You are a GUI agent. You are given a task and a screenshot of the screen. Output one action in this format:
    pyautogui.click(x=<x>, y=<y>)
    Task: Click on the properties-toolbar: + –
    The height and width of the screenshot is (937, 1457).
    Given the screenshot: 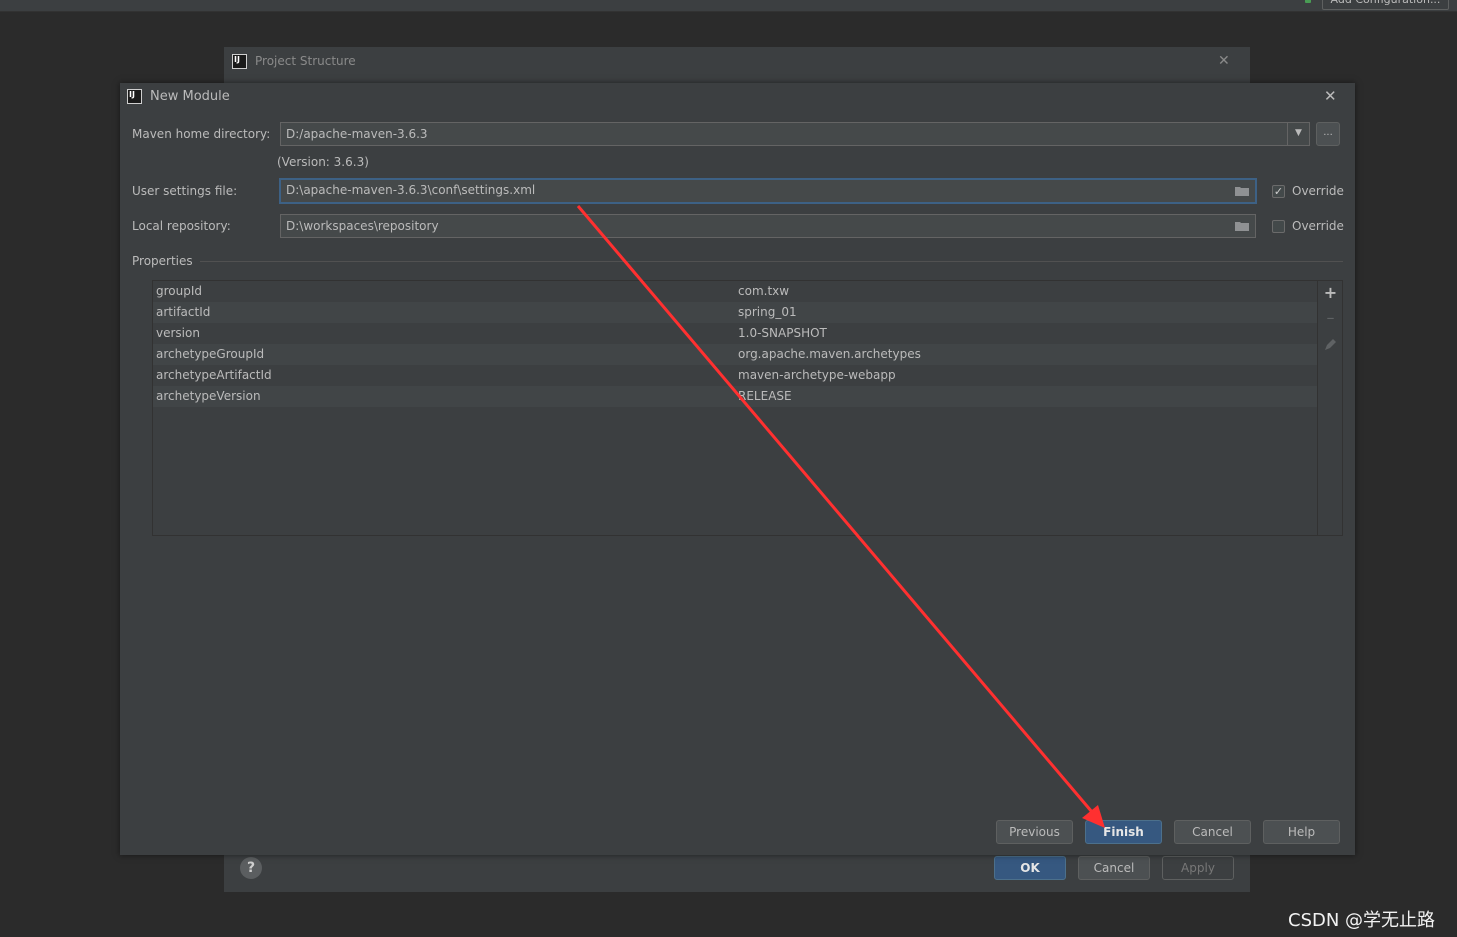 What is the action you would take?
    pyautogui.click(x=1330, y=408)
    